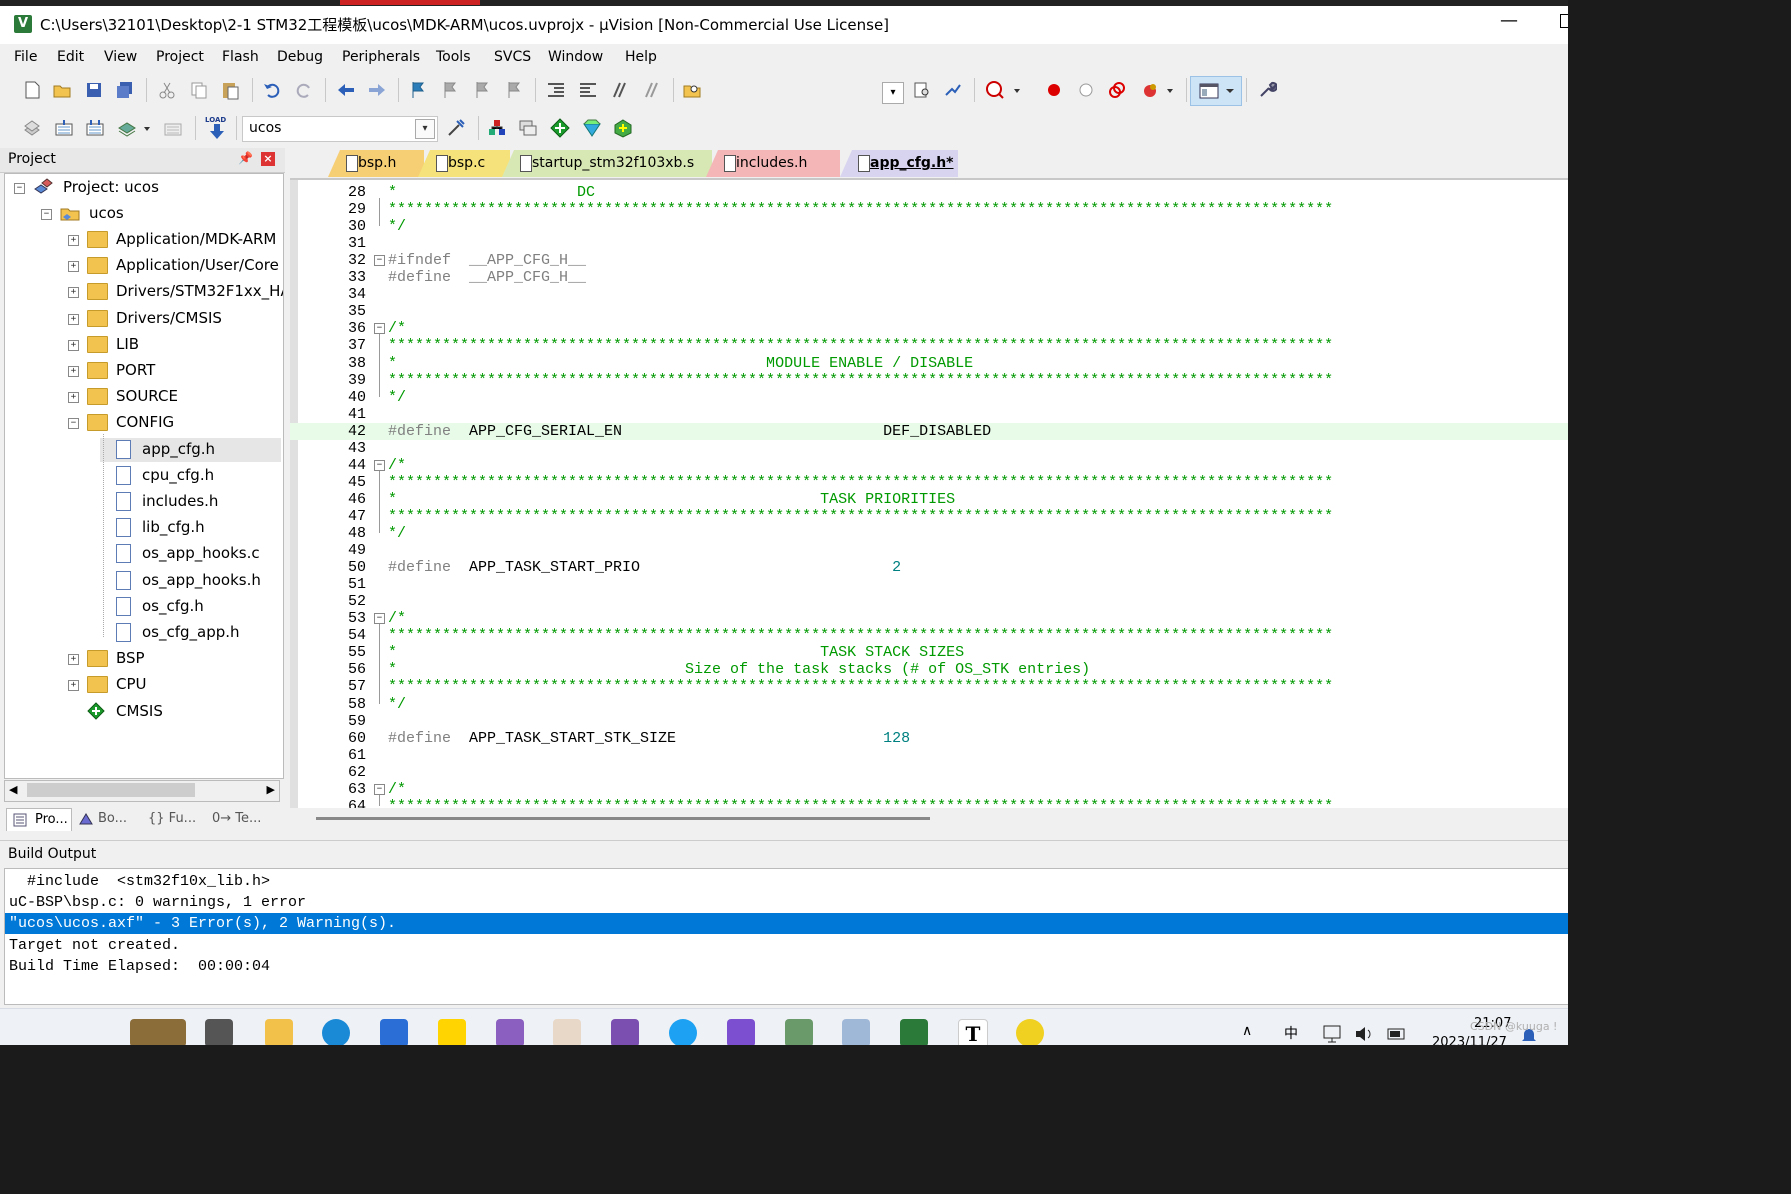  What do you see at coordinates (899, 163) in the screenshot?
I see `editor-tab: app_cfg.h*` at bounding box center [899, 163].